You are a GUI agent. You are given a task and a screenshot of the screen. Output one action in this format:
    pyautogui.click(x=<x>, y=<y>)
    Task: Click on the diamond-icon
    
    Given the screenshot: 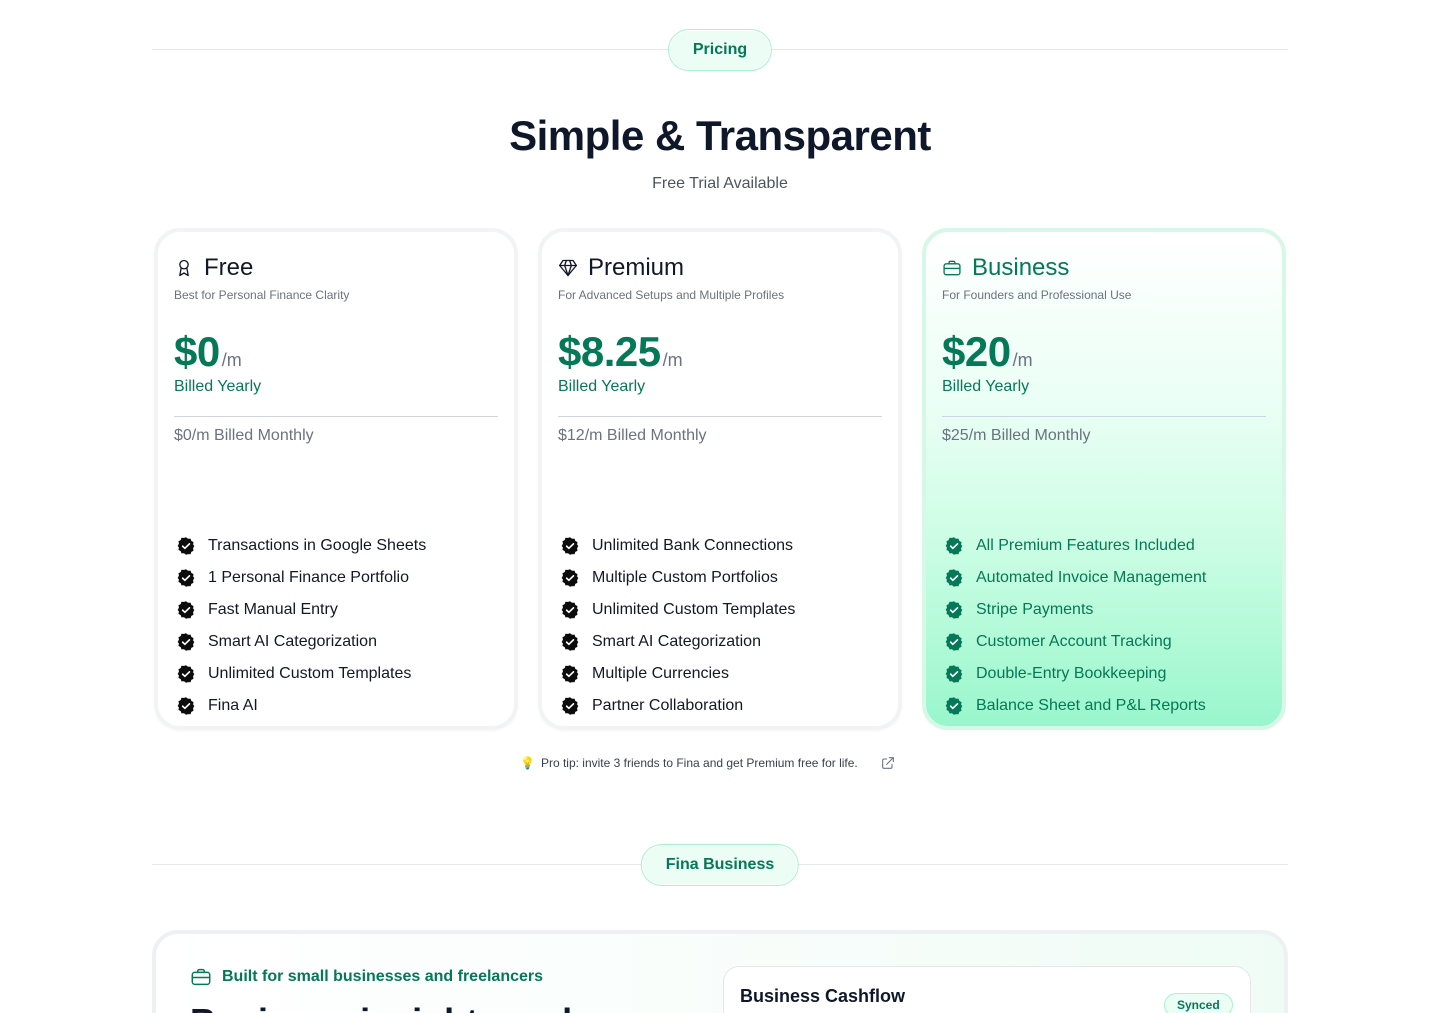 What is the action you would take?
    pyautogui.click(x=568, y=268)
    